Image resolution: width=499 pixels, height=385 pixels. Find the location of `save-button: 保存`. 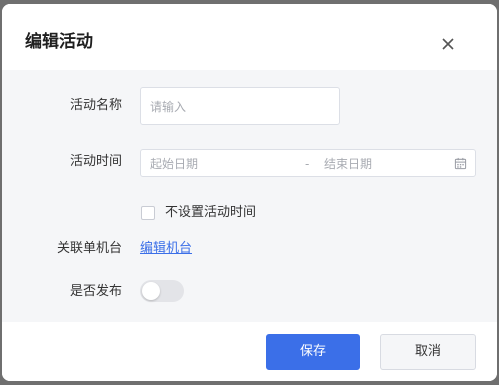

save-button: 保存 is located at coordinates (313, 352).